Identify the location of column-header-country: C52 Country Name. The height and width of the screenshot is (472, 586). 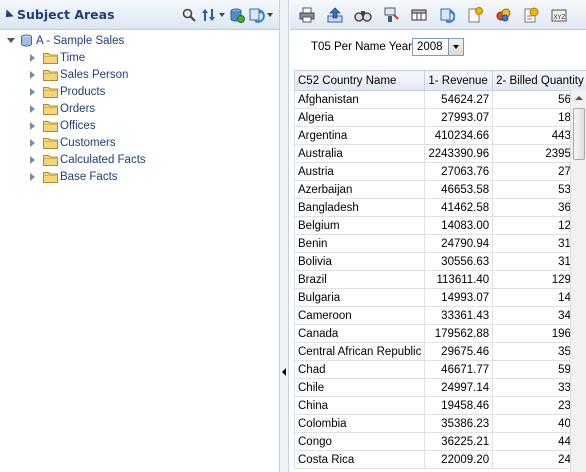
(360, 80).